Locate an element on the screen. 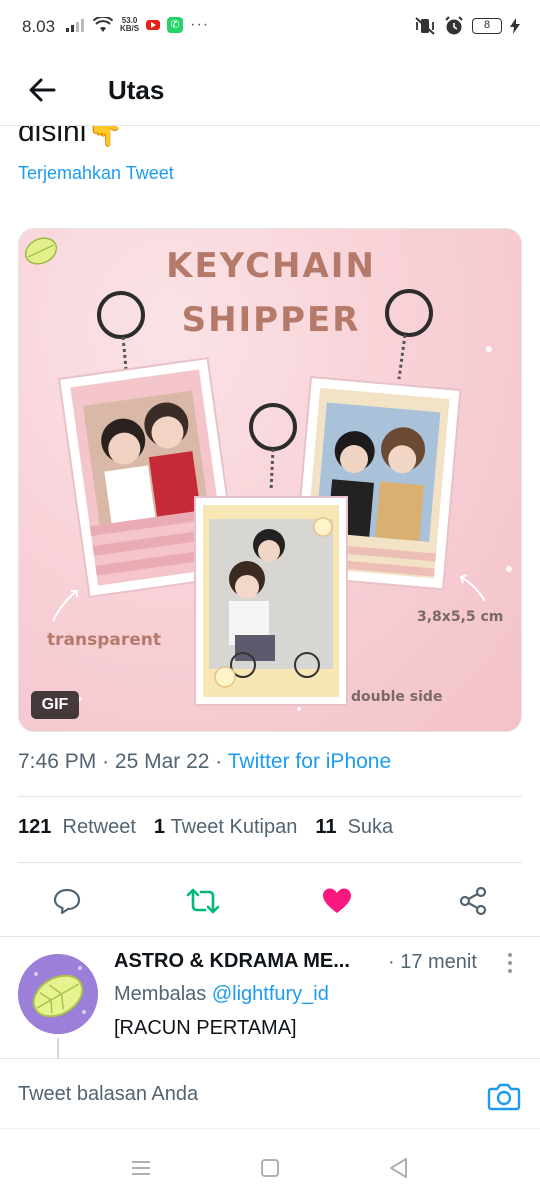 The height and width of the screenshot is (1200, 540). youtube-icon is located at coordinates (153, 25).